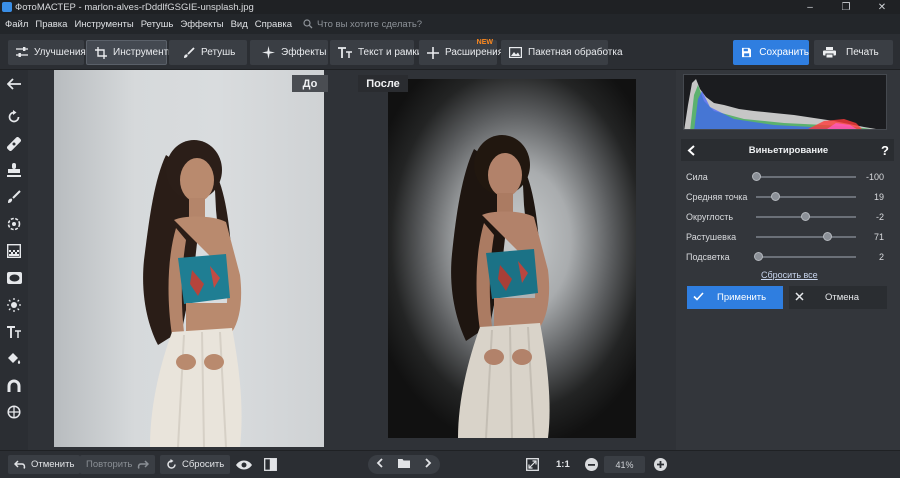  I want to click on slider-roundness-label: Округлость, so click(710, 217).